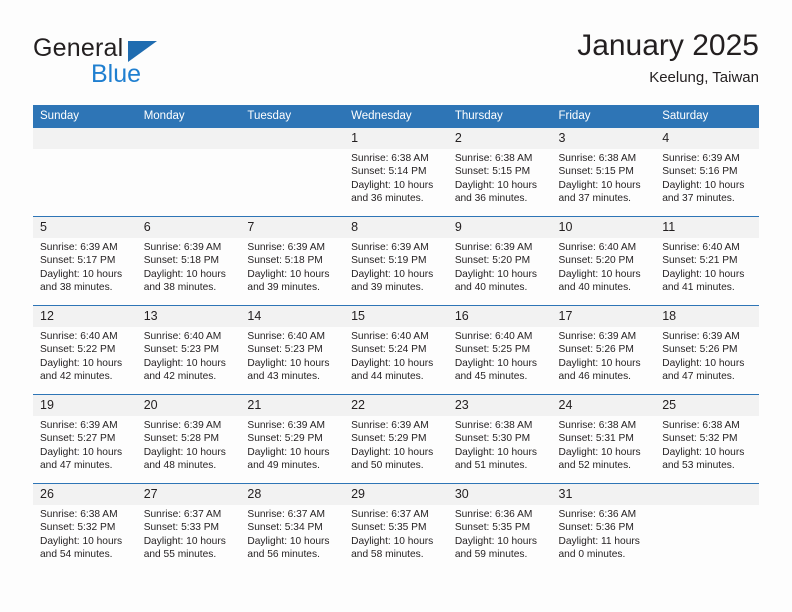 This screenshot has height=612, width=792. What do you see at coordinates (596, 528) in the screenshot?
I see `sunset-text: Sunset: 5:36 PM` at bounding box center [596, 528].